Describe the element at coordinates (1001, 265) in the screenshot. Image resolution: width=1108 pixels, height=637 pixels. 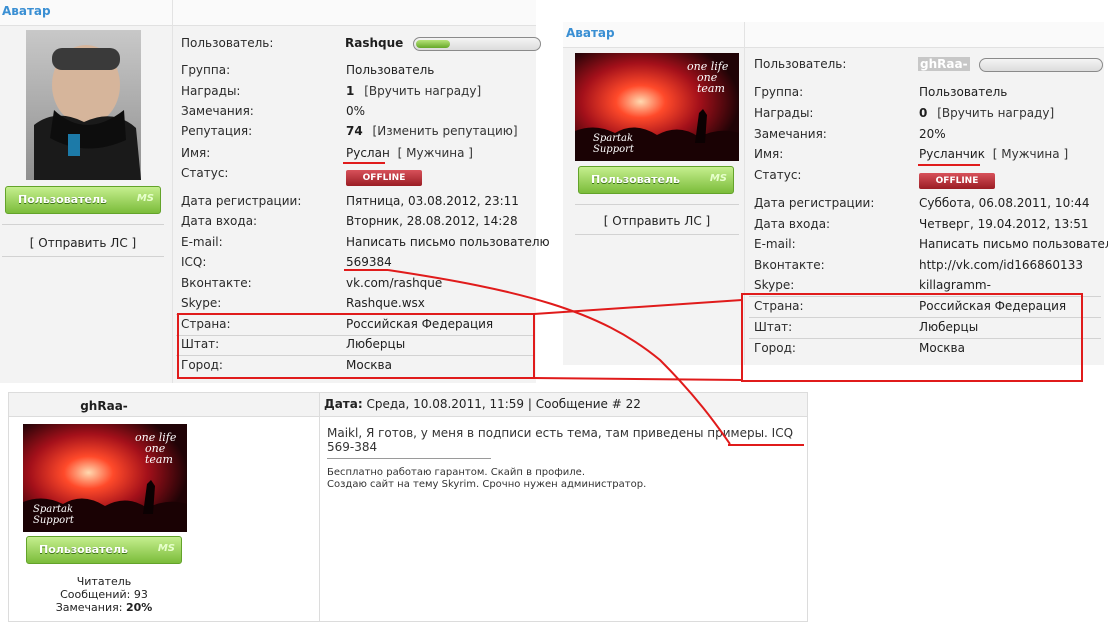
I see `vk-link: http://vk.com/id166860133` at that location.